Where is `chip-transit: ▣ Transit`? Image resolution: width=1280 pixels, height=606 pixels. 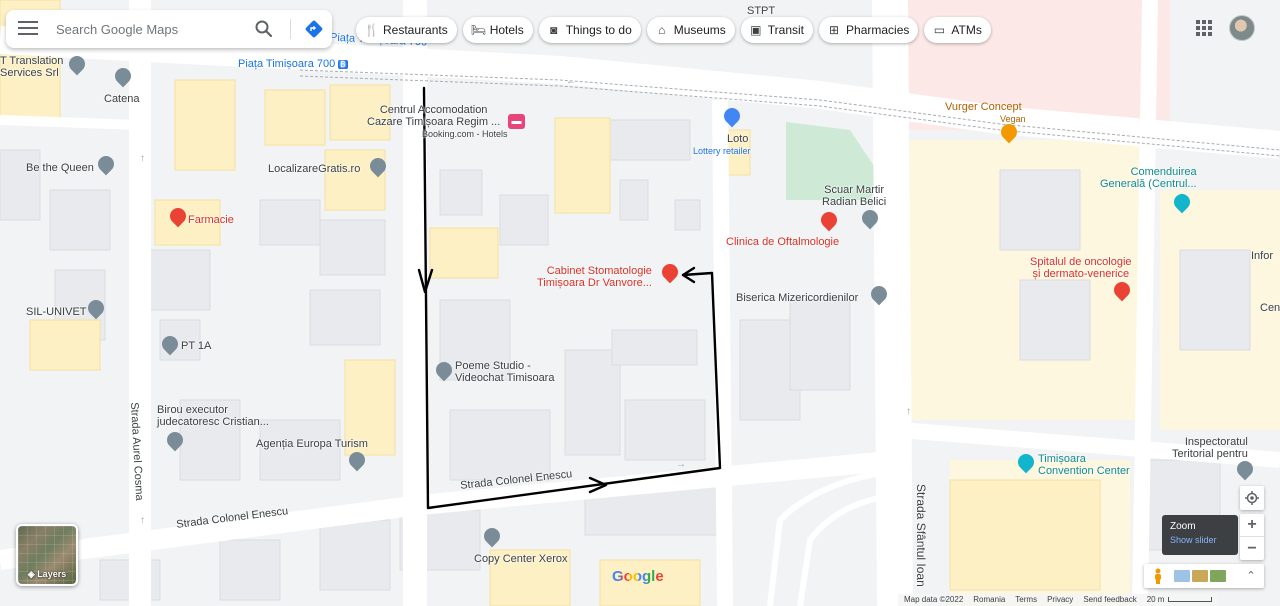
chip-transit: ▣ Transit is located at coordinates (777, 30).